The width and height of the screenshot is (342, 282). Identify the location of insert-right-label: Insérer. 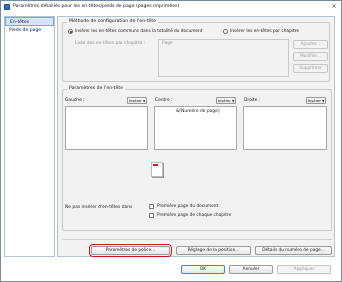
(314, 100).